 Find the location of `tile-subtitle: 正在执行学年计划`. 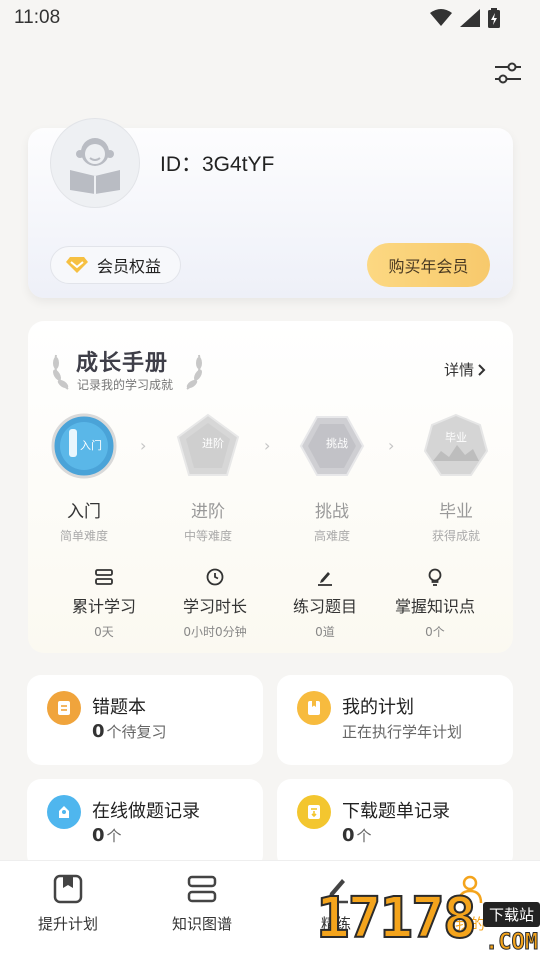

tile-subtitle: 正在执行学年计划 is located at coordinates (402, 731).